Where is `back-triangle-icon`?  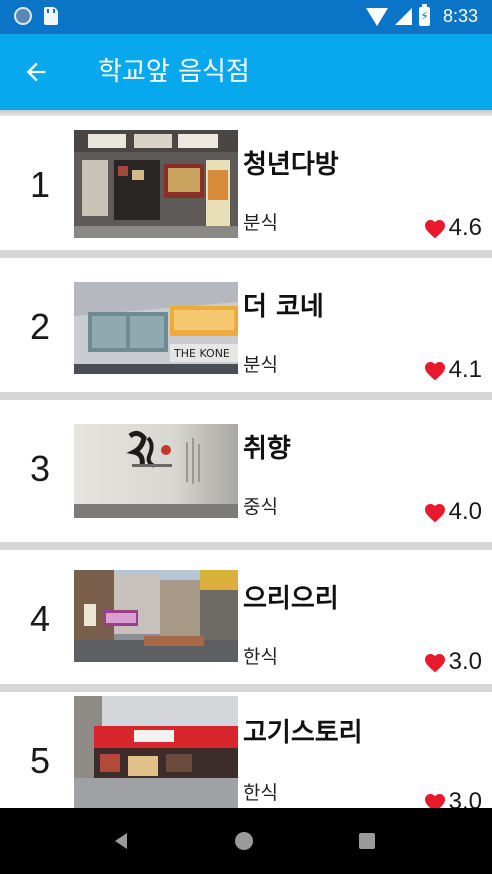 back-triangle-icon is located at coordinates (121, 841).